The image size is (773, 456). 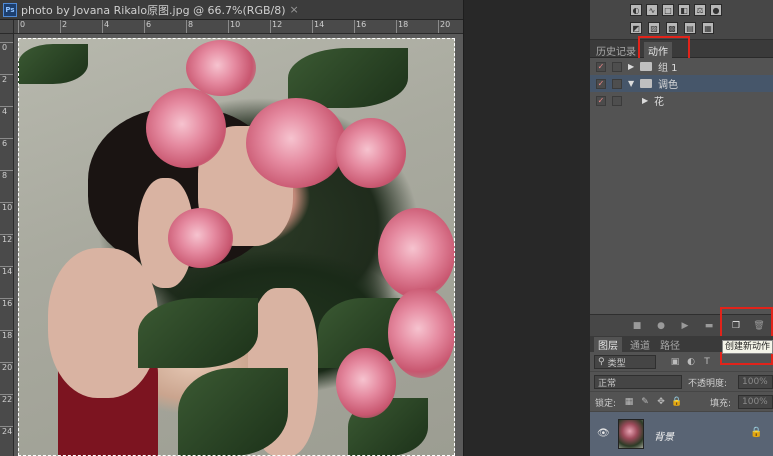 I want to click on posterize-adjust-icon: ▨, so click(x=654, y=28).